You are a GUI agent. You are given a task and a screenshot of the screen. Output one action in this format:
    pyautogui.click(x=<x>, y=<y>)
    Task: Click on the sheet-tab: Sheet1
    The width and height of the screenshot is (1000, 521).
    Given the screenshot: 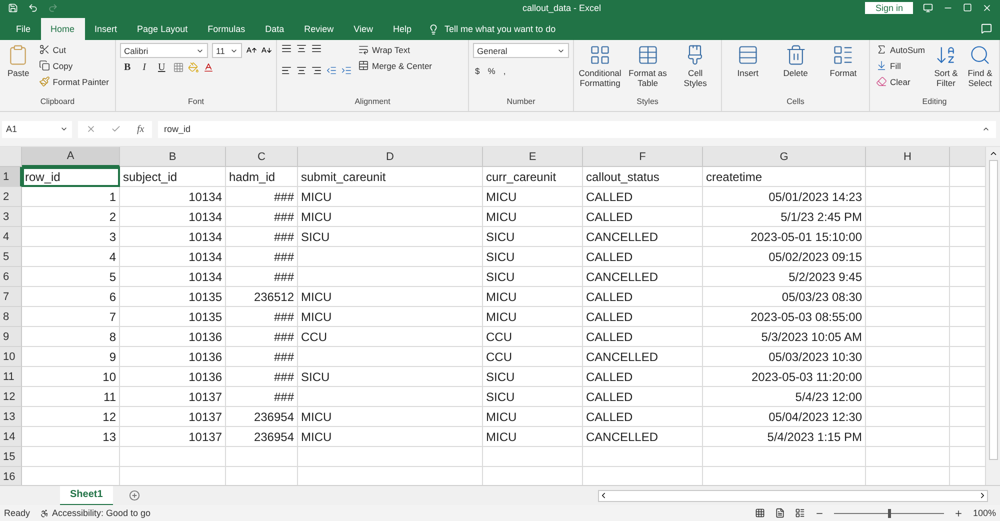 What is the action you would take?
    pyautogui.click(x=86, y=496)
    